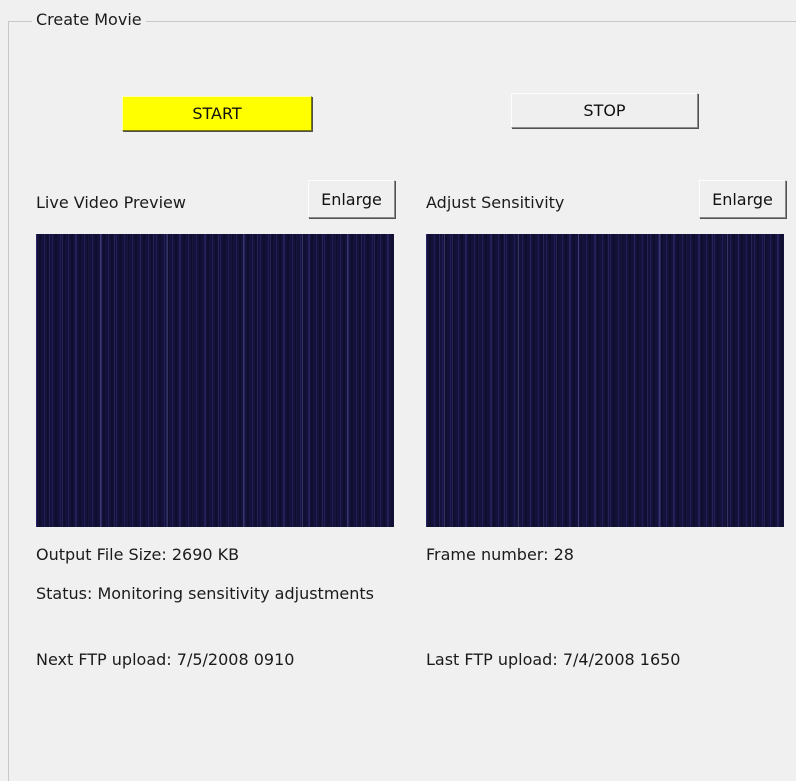 This screenshot has height=781, width=796. What do you see at coordinates (111, 202) in the screenshot?
I see `live-video-preview-label: Live Video Preview` at bounding box center [111, 202].